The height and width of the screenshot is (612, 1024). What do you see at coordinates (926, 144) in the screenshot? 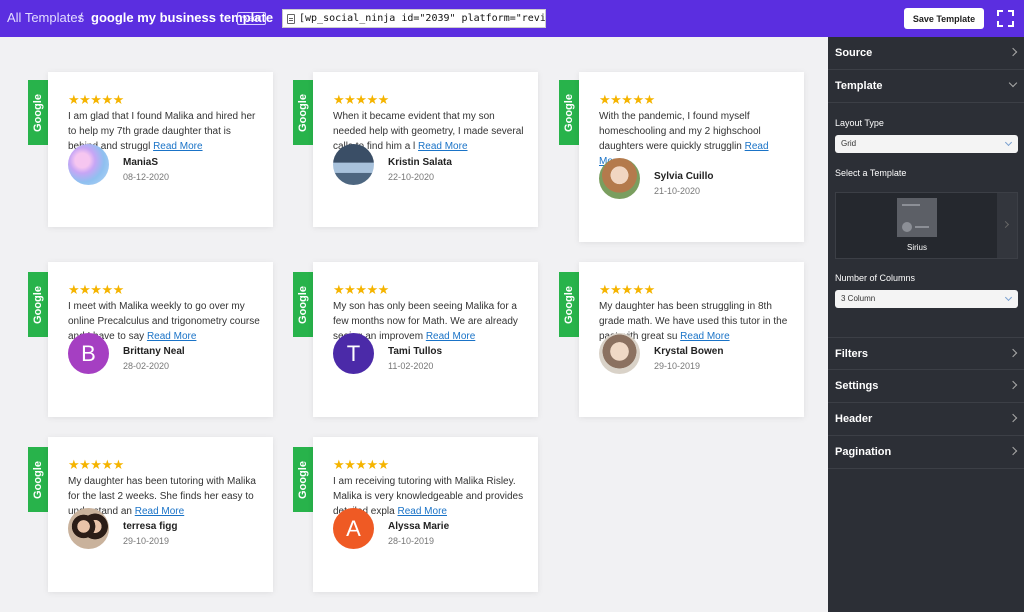
I see `layout-type-select: Grid` at bounding box center [926, 144].